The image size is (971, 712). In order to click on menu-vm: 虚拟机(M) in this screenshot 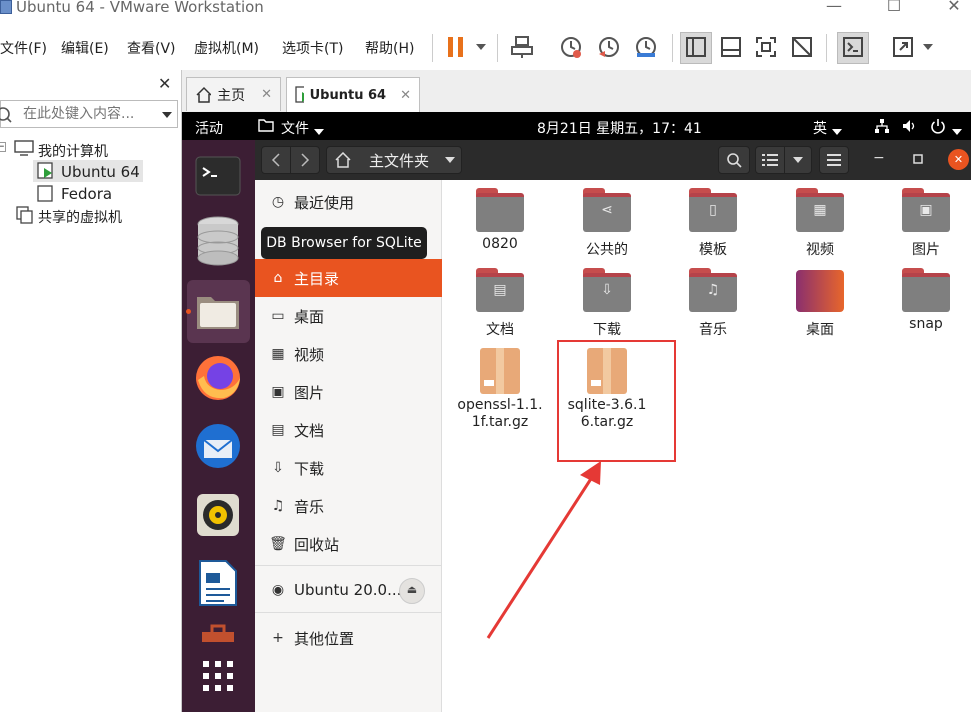, I will do `click(226, 48)`.